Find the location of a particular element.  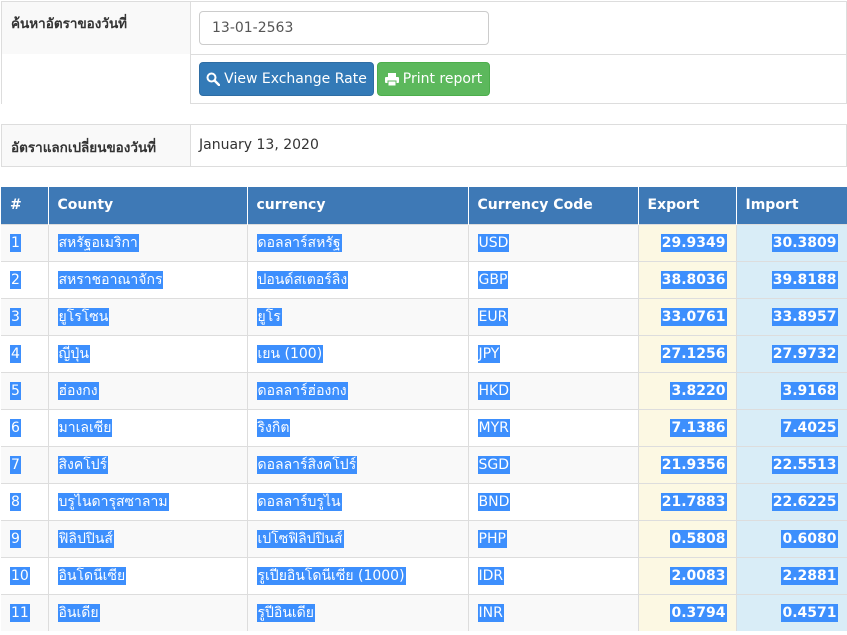

export-rate: 27.1256 is located at coordinates (693, 353).